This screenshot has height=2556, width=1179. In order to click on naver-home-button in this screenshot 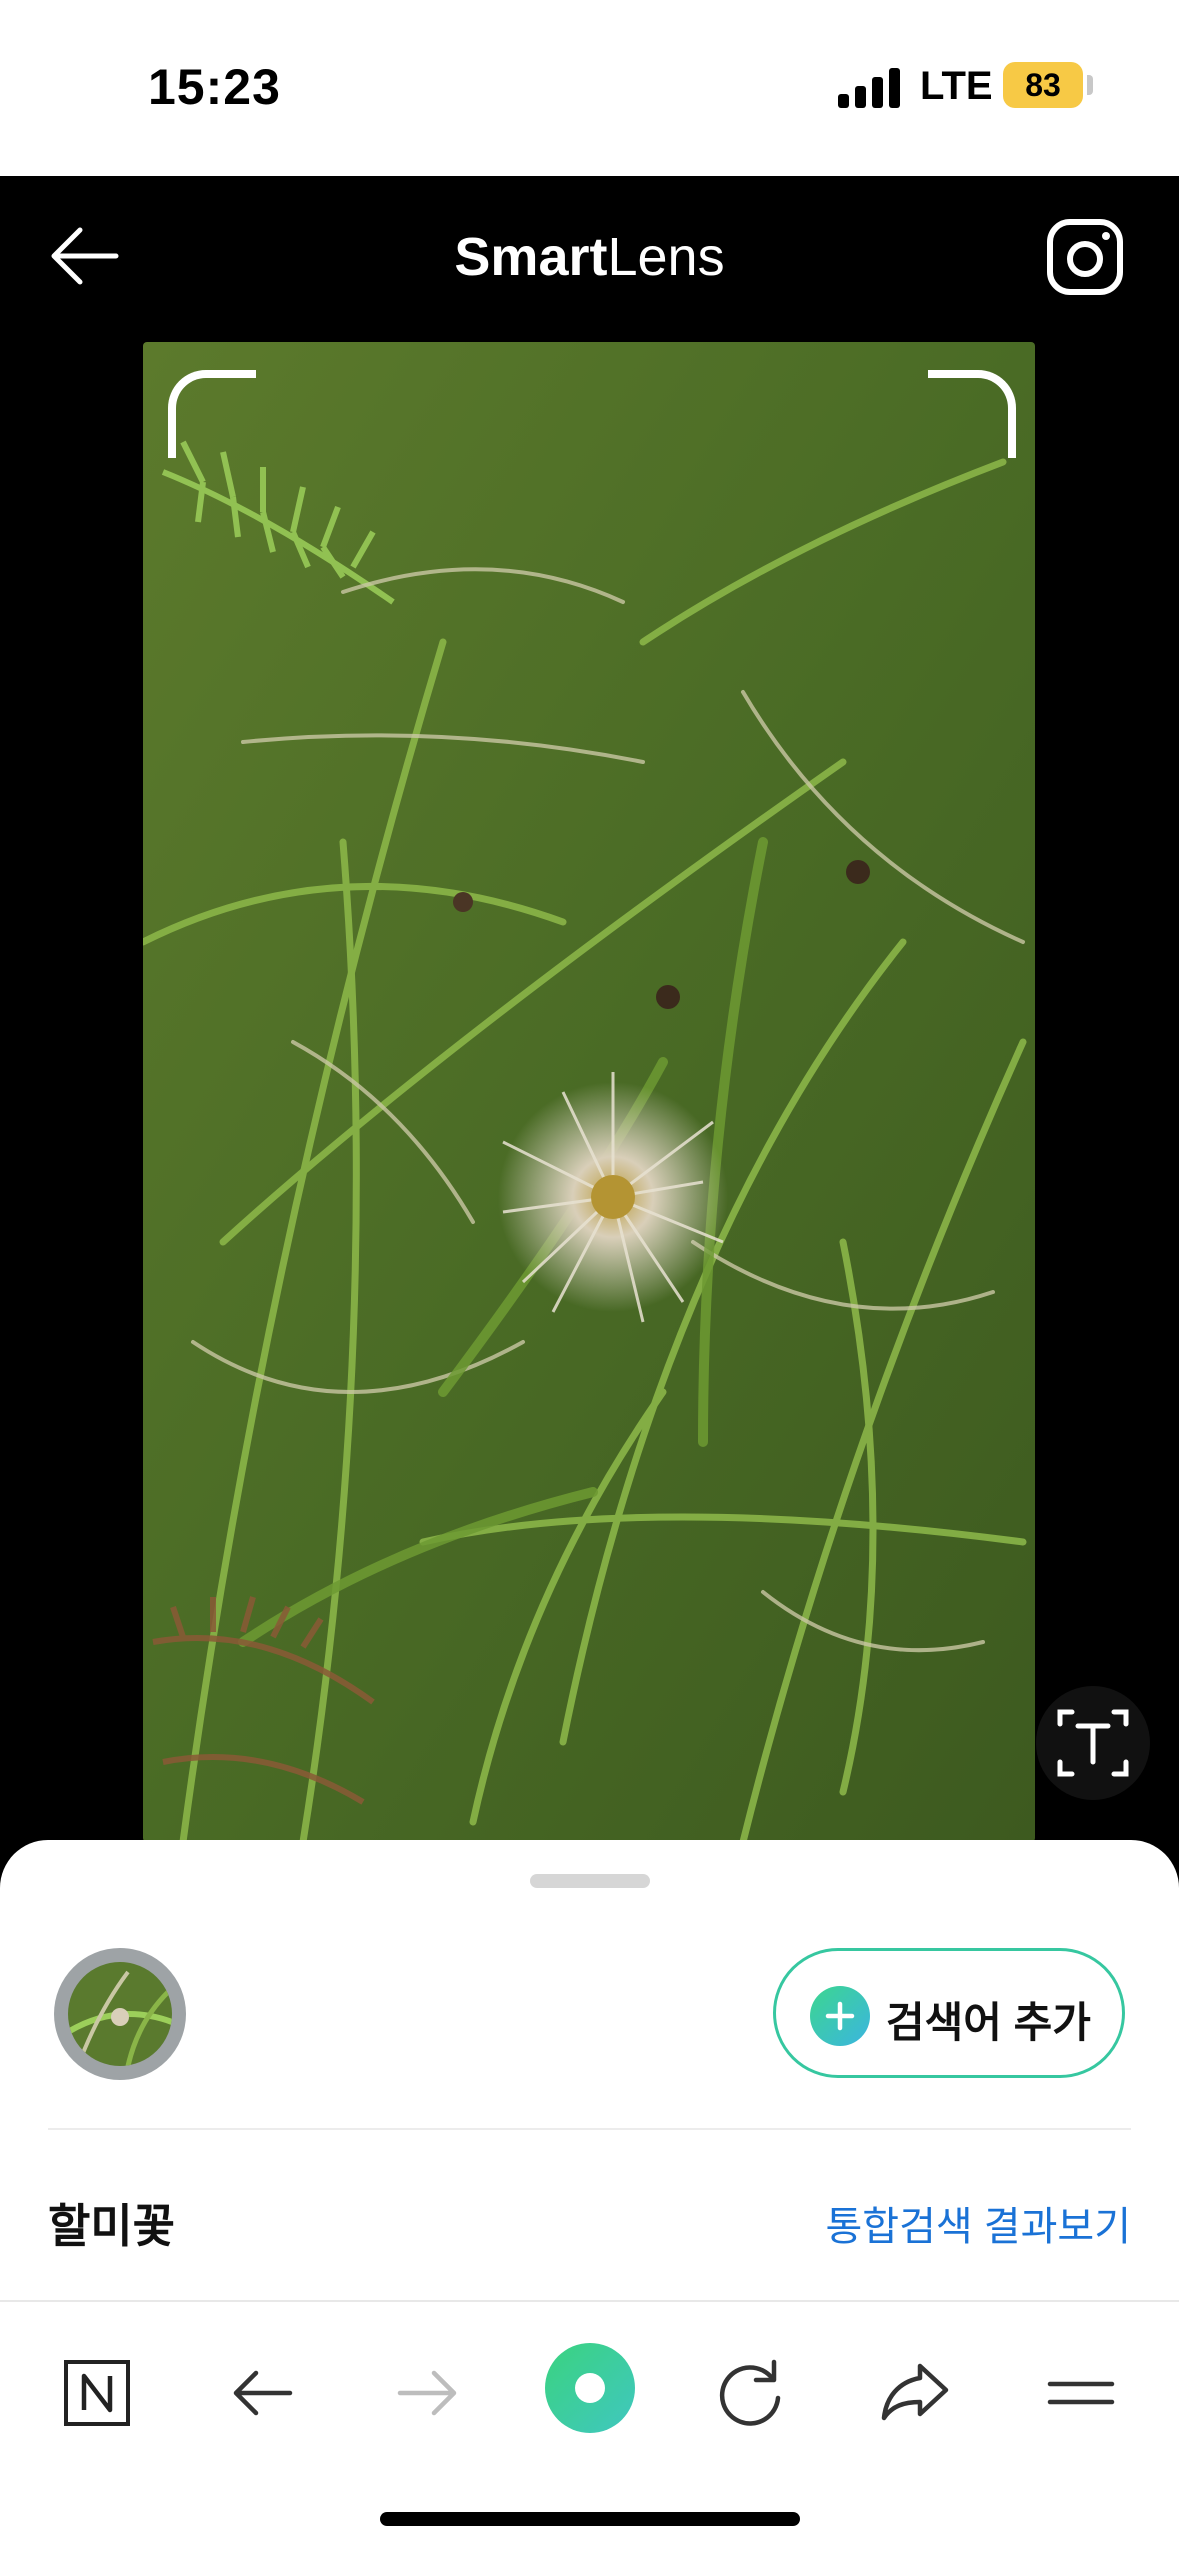, I will do `click(97, 2393)`.